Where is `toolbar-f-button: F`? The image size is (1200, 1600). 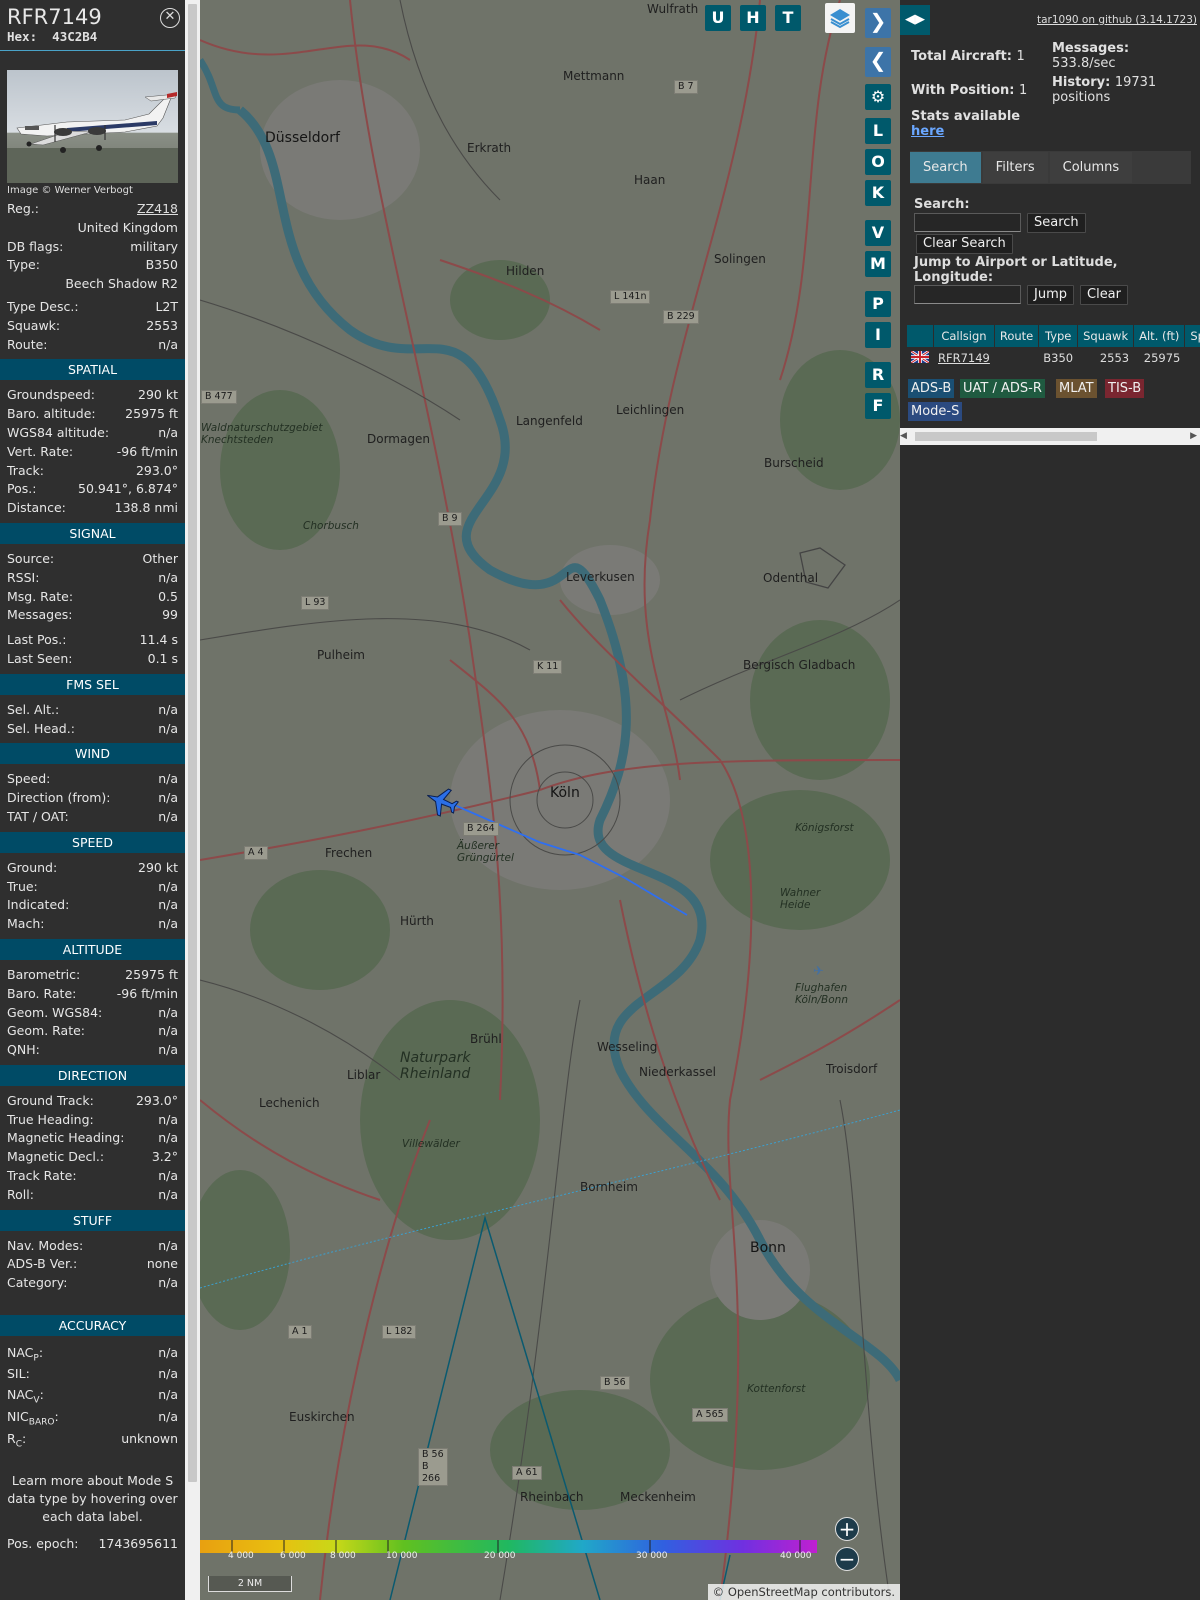 toolbar-f-button: F is located at coordinates (878, 406).